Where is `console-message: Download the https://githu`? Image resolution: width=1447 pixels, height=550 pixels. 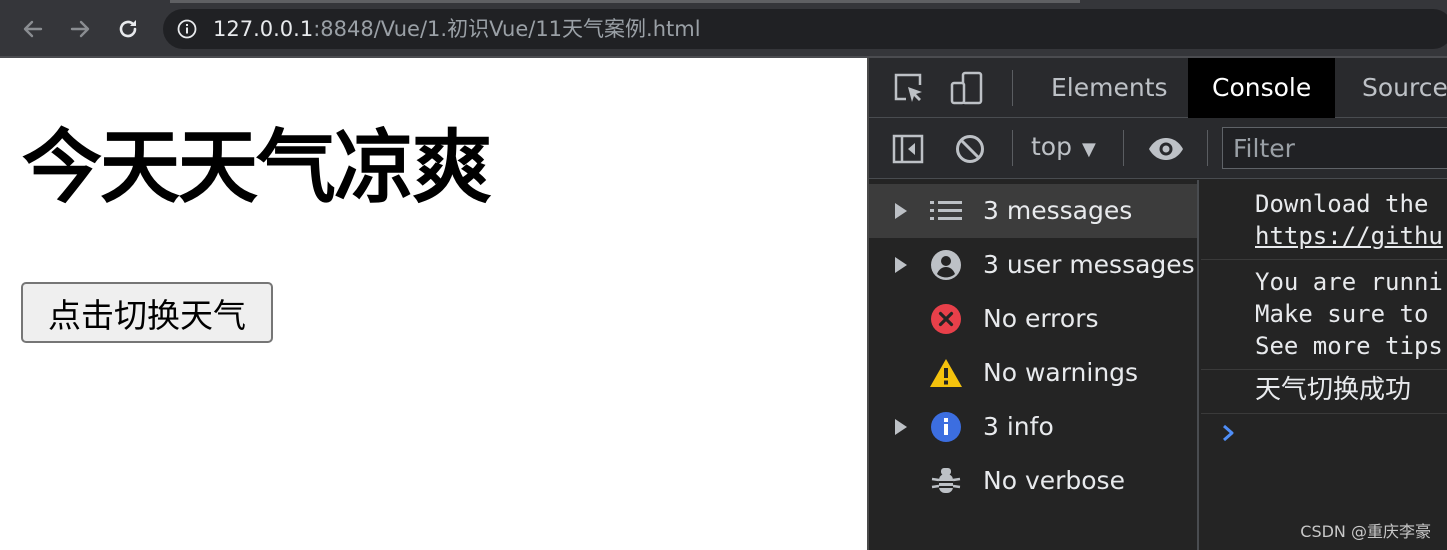
console-message: Download the https://githu is located at coordinates (1324, 220).